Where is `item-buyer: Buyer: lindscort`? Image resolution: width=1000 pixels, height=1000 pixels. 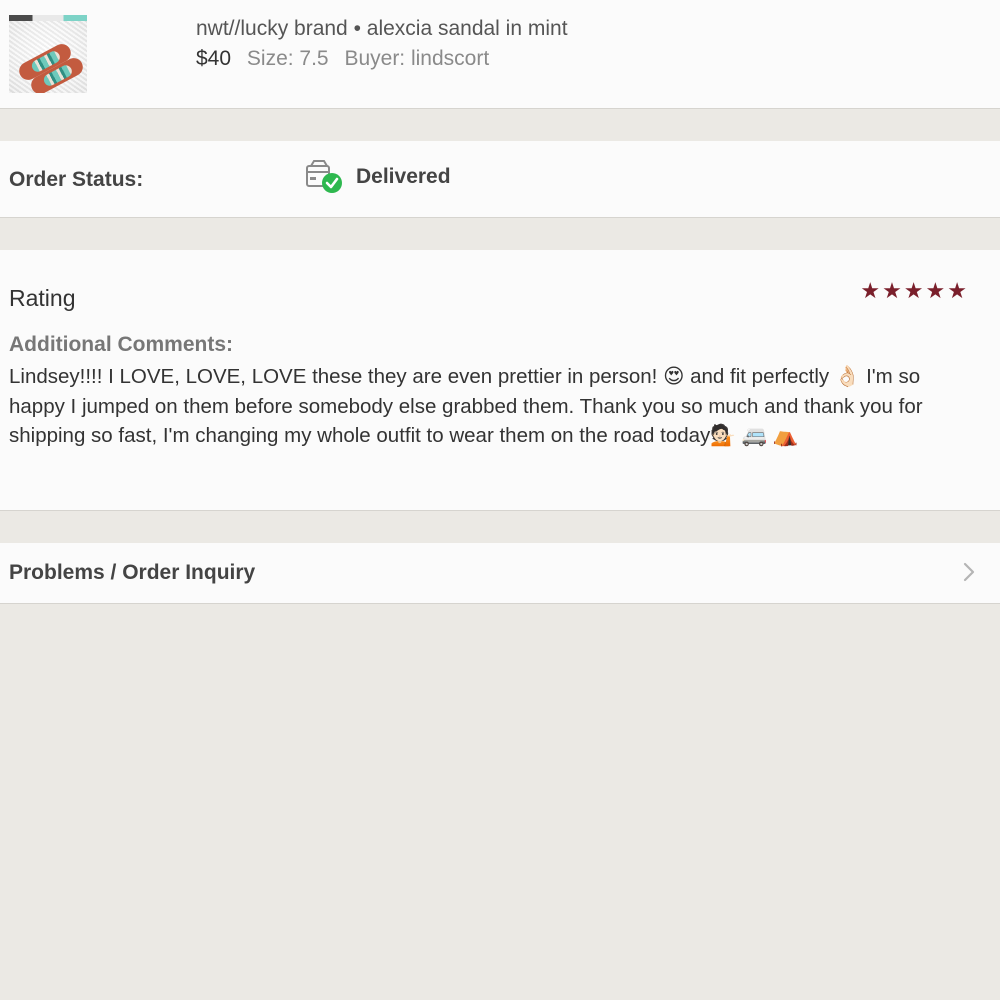 item-buyer: Buyer: lindscort is located at coordinates (417, 58).